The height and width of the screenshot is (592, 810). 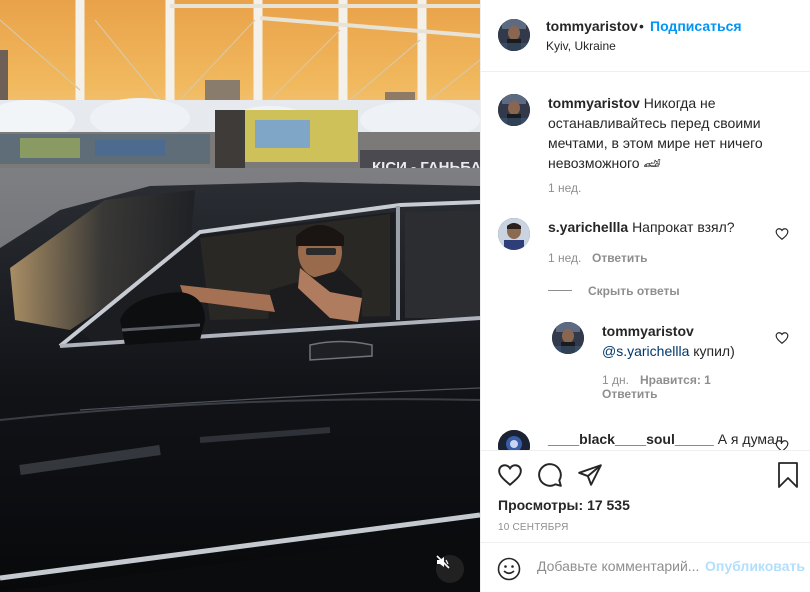 I want to click on emoji-icon, so click(x=509, y=569).